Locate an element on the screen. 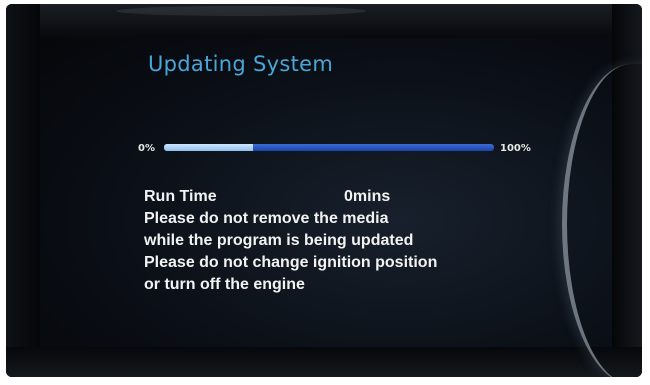 This screenshot has width=650, height=385. bezel-curve is located at coordinates (602, 220).